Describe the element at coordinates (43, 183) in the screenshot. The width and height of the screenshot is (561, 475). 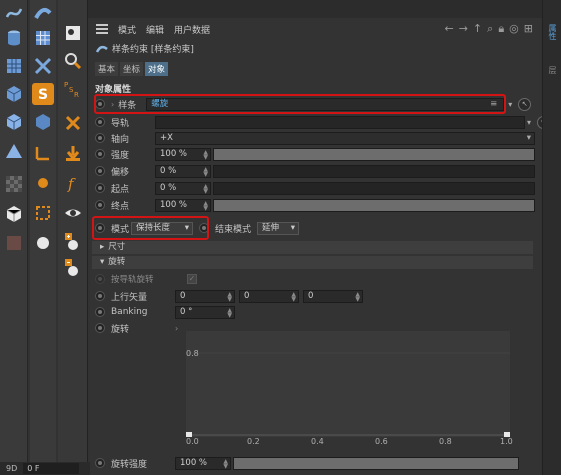
I see `point-tool-icon` at that location.